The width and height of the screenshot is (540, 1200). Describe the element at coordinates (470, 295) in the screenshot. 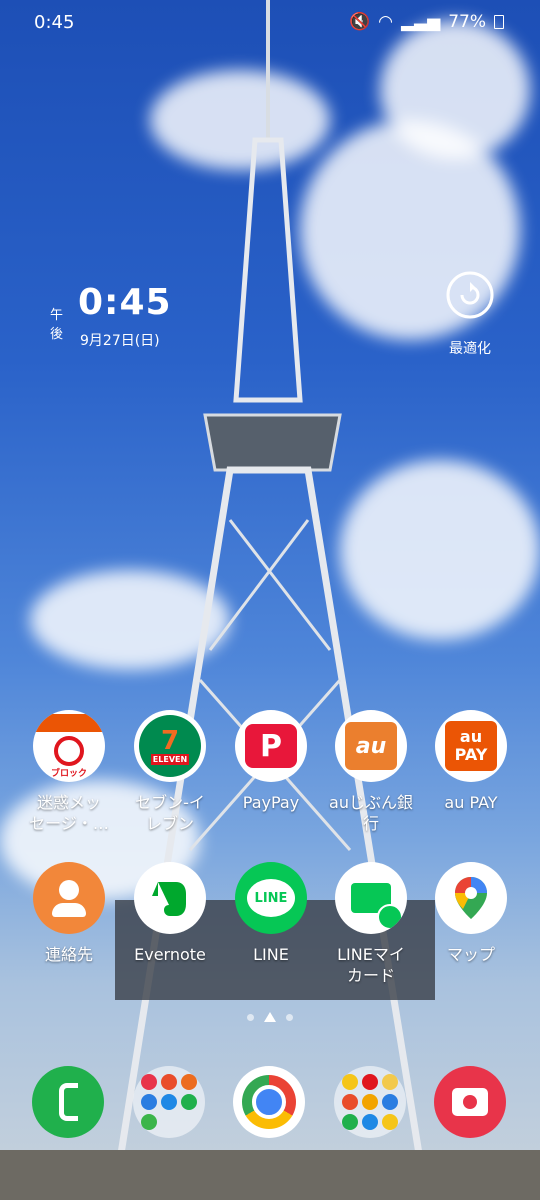

I see `refresh-icon` at that location.